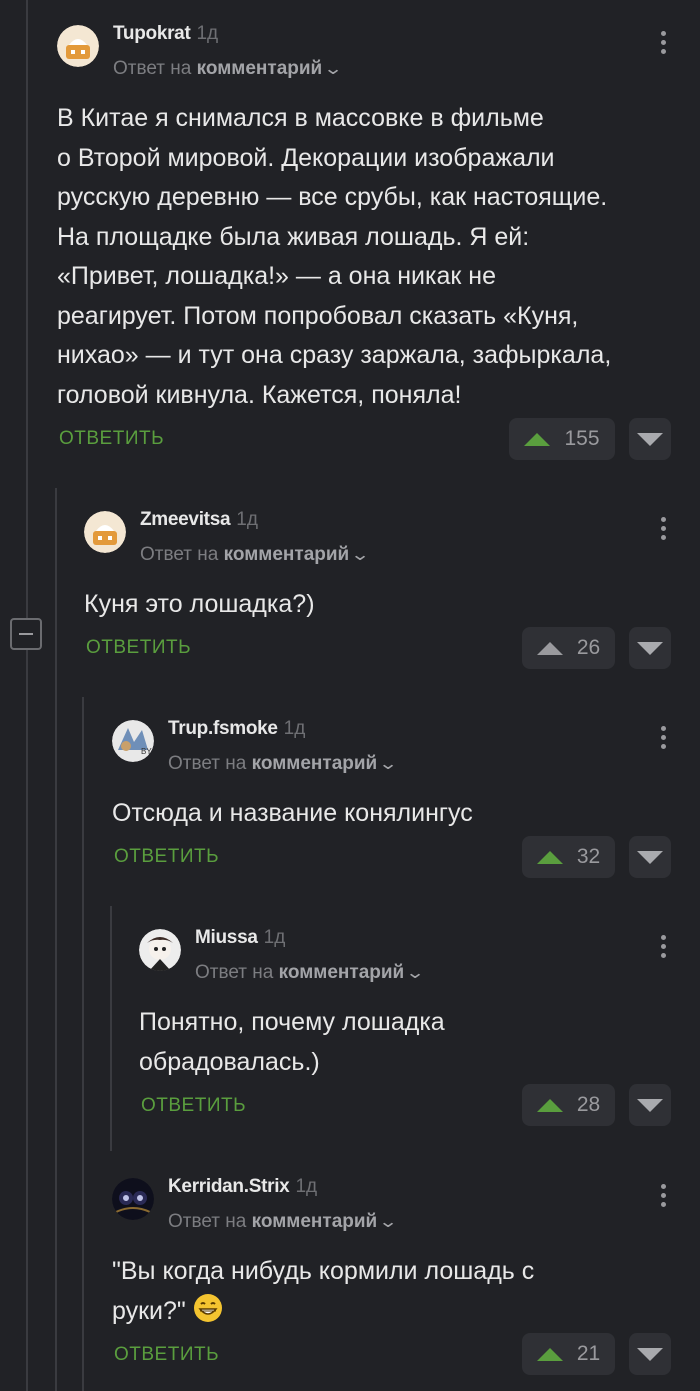  I want to click on vote-count: 32, so click(588, 856).